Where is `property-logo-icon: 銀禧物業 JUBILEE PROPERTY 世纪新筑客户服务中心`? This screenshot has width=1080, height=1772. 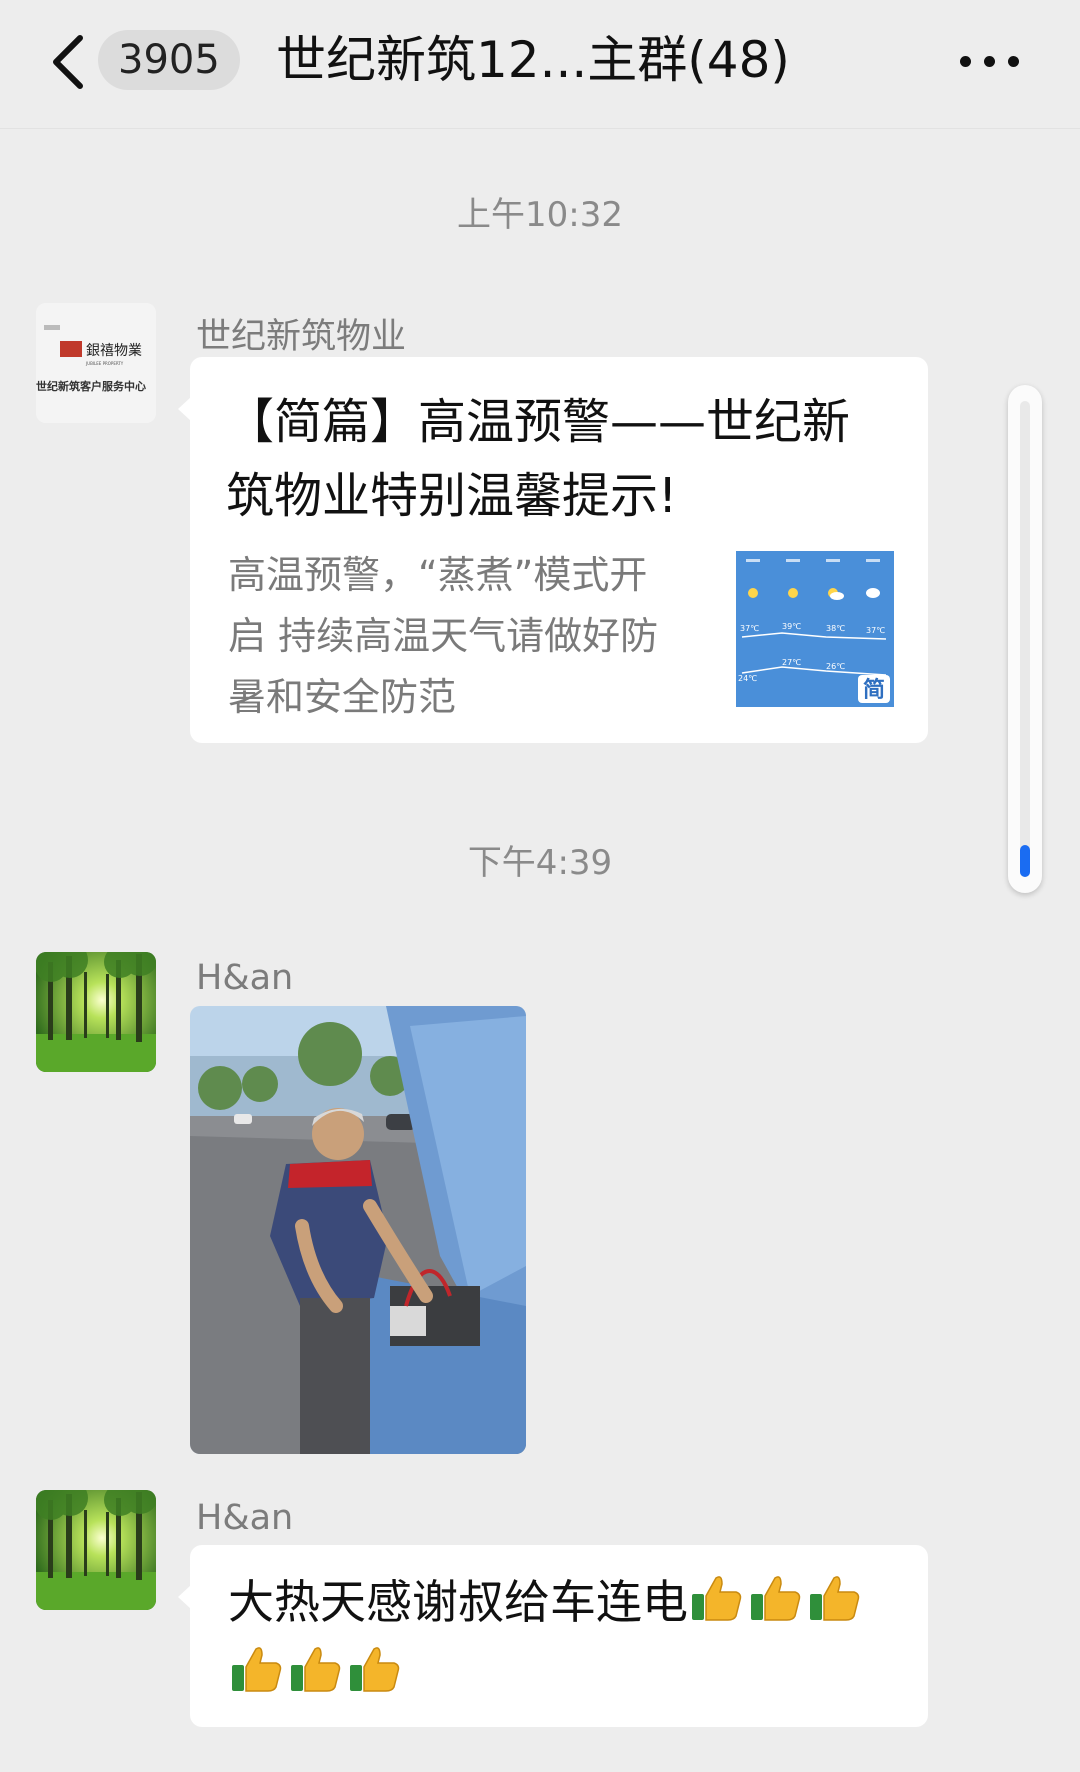 property-logo-icon: 銀禧物業 JUBILEE PROPERTY 世纪新筑客户服务中心 is located at coordinates (96, 363).